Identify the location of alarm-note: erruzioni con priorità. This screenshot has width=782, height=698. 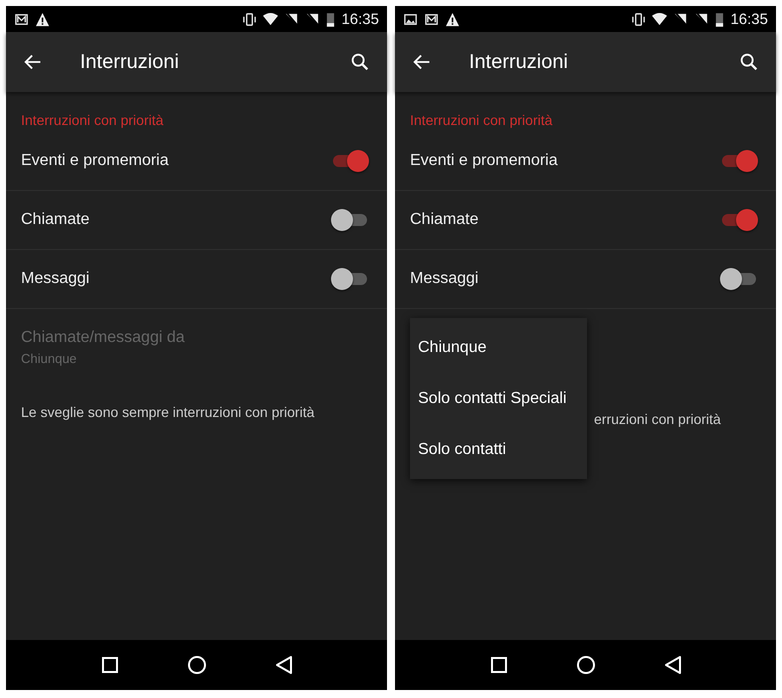
(657, 419).